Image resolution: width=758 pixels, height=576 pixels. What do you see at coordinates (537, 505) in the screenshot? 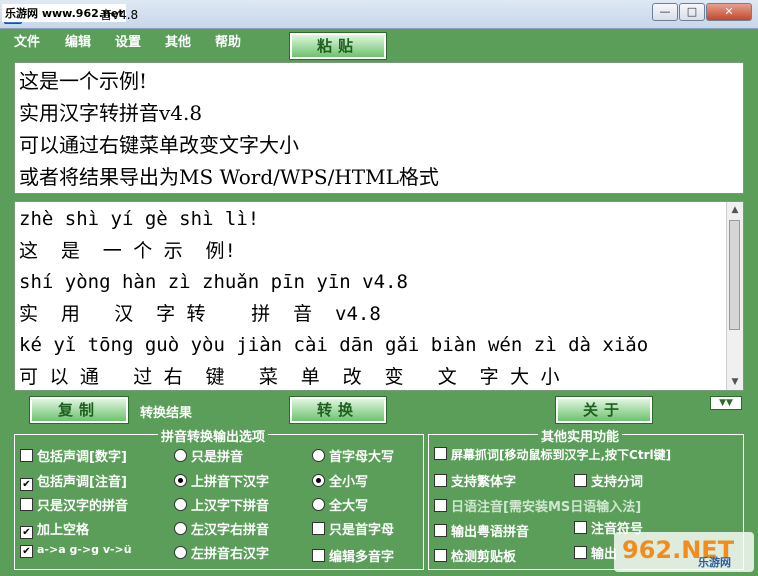
I see `opt-japanese: 日语注音[需安装MS日语输入法]` at bounding box center [537, 505].